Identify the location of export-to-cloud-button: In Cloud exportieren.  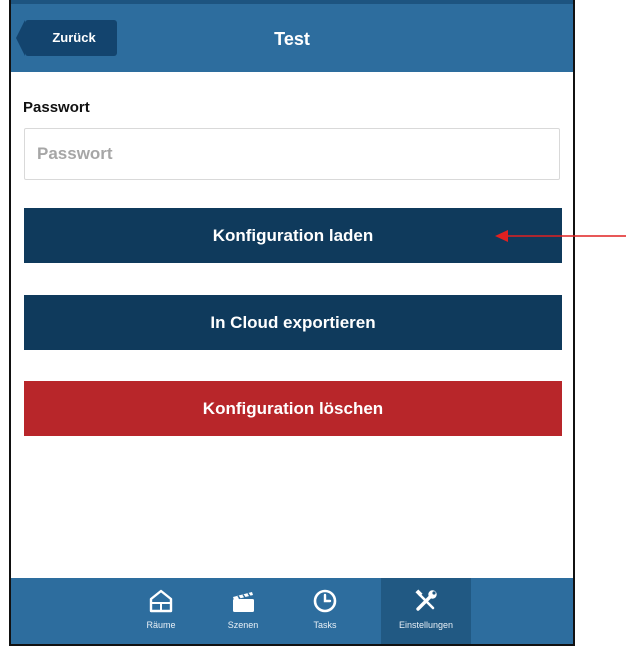
(293, 322).